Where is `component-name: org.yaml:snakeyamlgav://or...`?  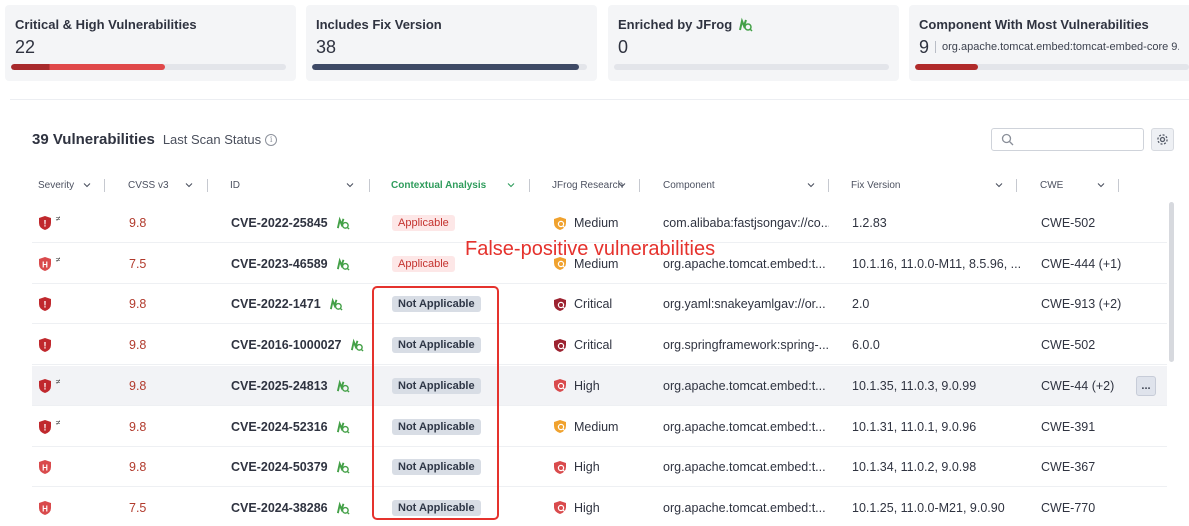 component-name: org.yaml:snakeyamlgav://or... is located at coordinates (746, 304).